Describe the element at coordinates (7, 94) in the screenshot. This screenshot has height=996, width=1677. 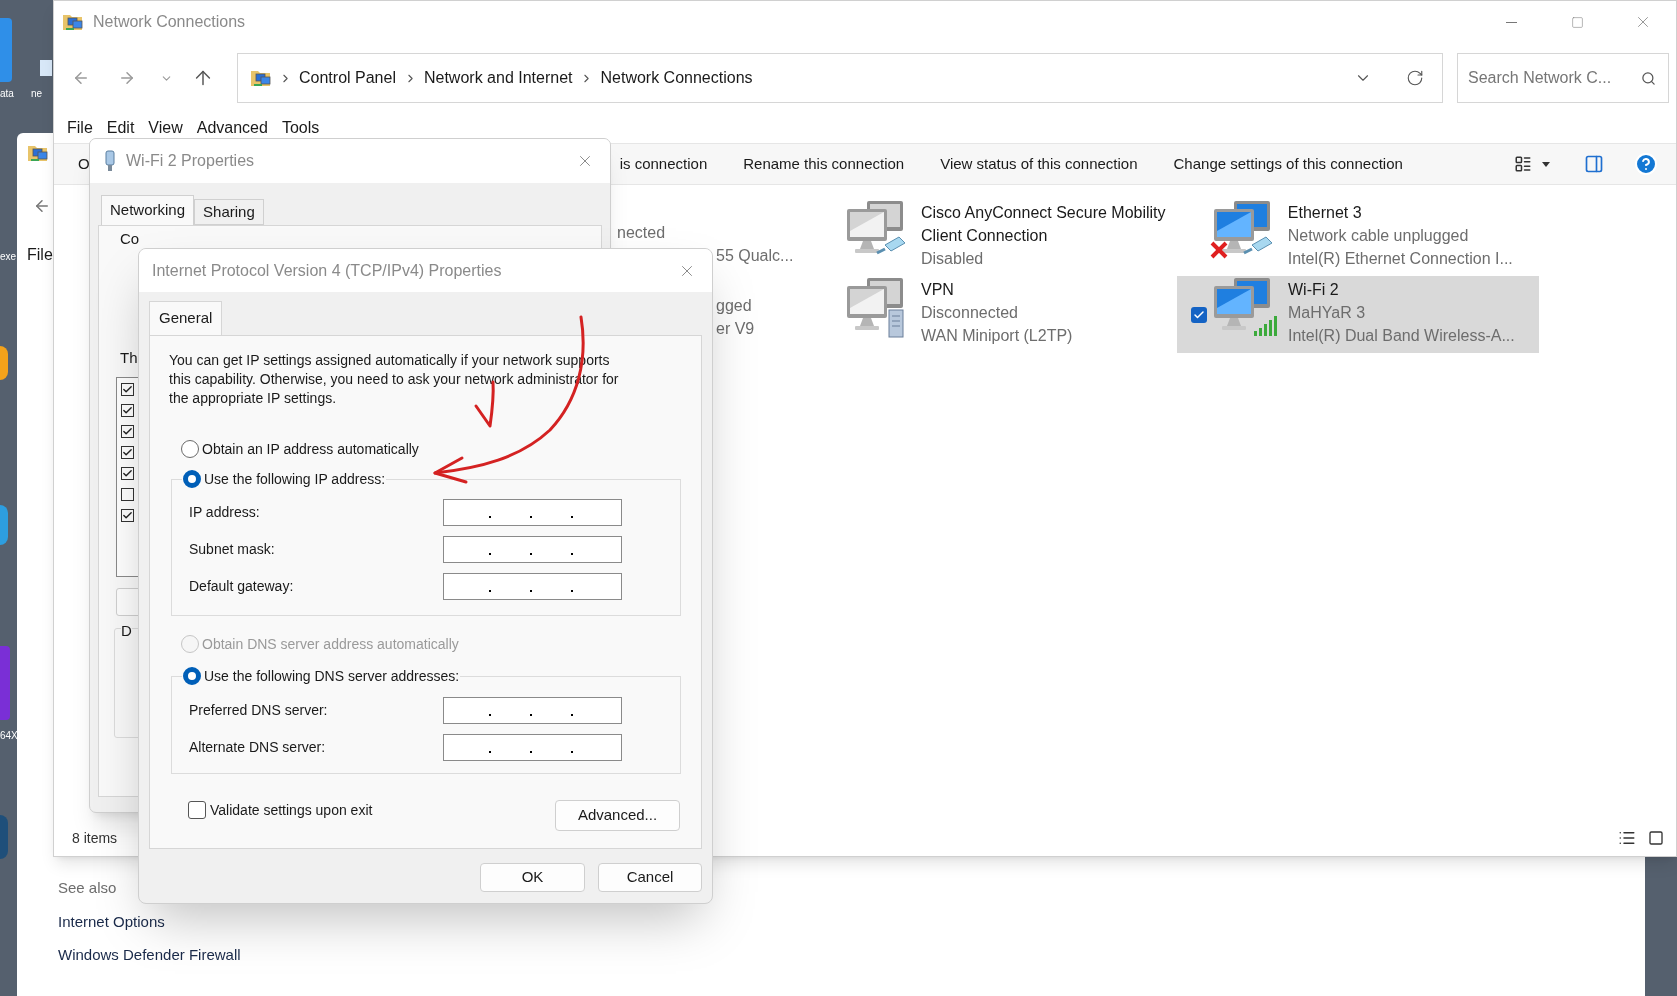
I see `desktop-icon-label: ata` at that location.